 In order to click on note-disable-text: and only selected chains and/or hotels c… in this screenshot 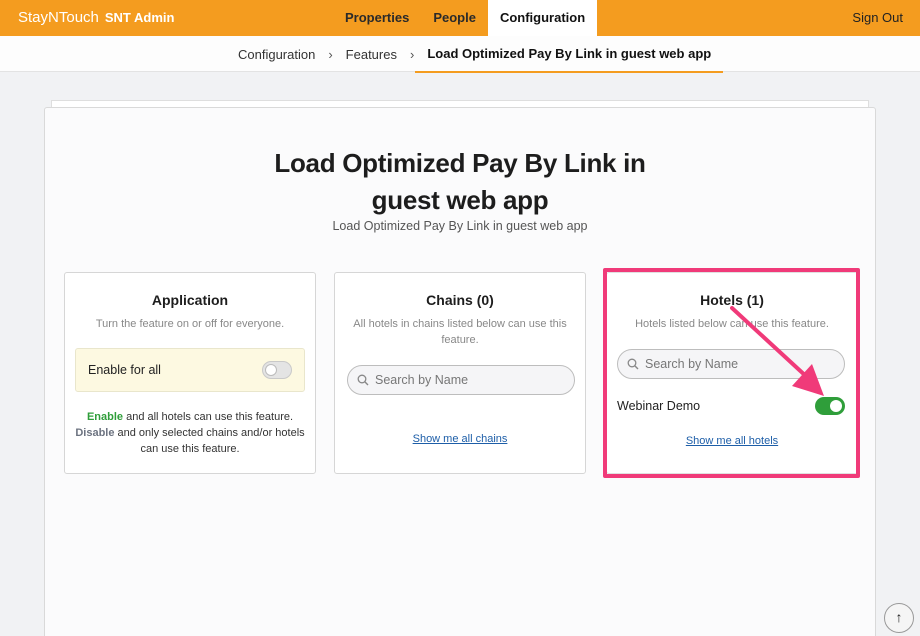, I will do `click(209, 441)`.